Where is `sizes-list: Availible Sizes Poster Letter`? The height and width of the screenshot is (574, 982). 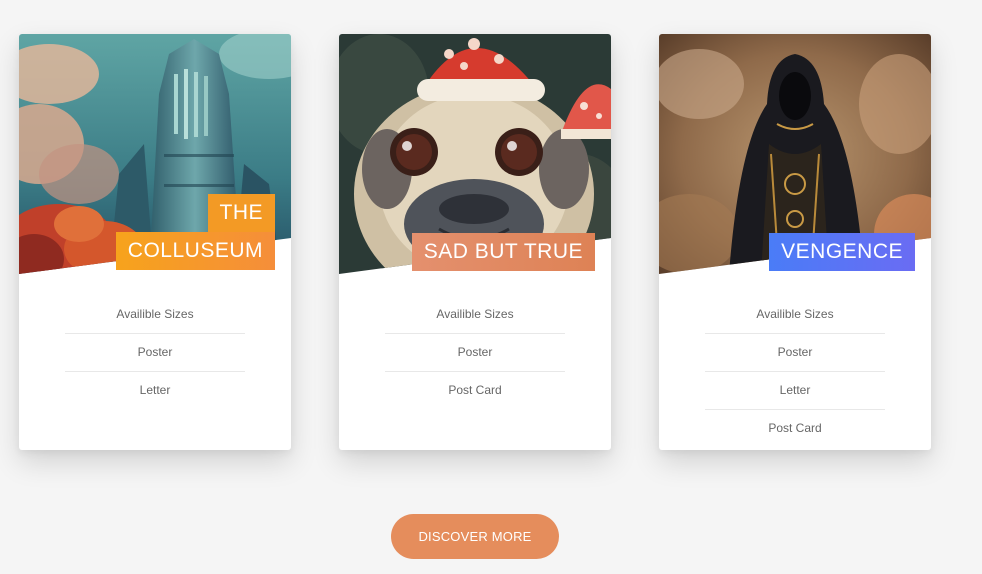 sizes-list: Availible Sizes Poster Letter is located at coordinates (155, 352).